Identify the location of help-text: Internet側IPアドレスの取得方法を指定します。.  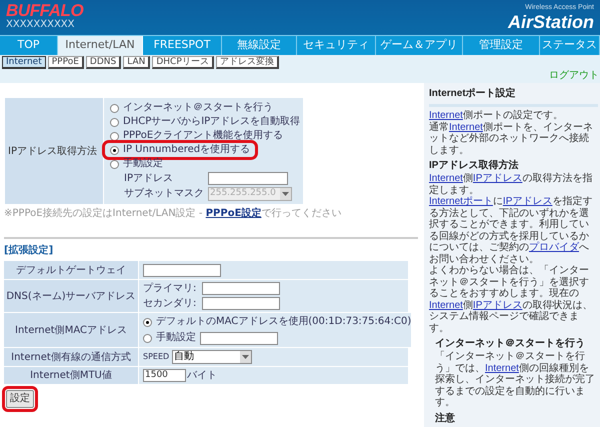
(511, 184).